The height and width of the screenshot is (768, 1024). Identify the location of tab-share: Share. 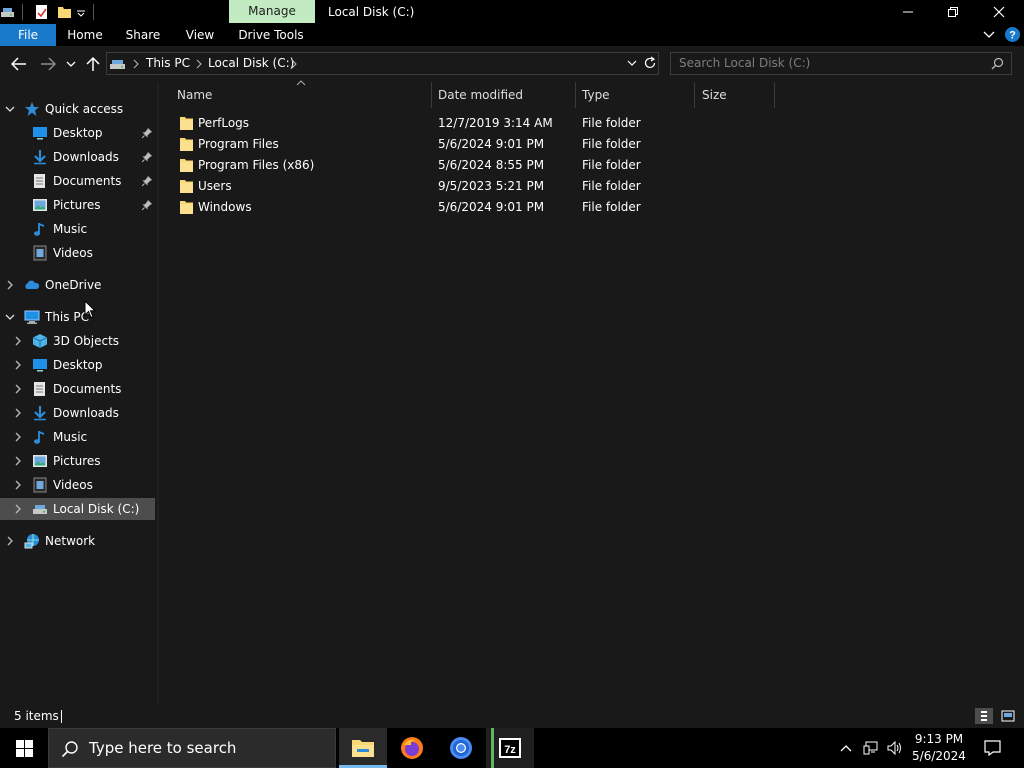
(143, 35).